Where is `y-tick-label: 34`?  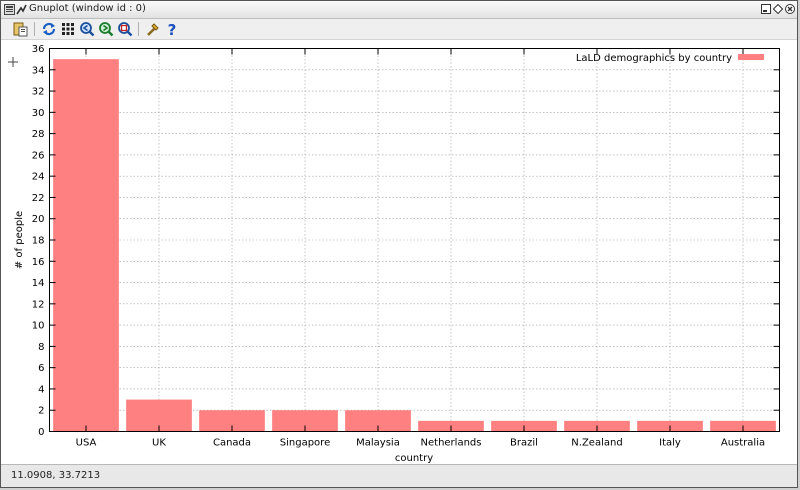
y-tick-label: 34 is located at coordinates (38, 70).